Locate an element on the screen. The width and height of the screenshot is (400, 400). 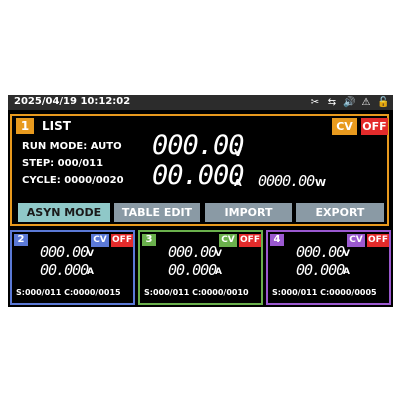
channel-number: 1 is located at coordinates (25, 126).